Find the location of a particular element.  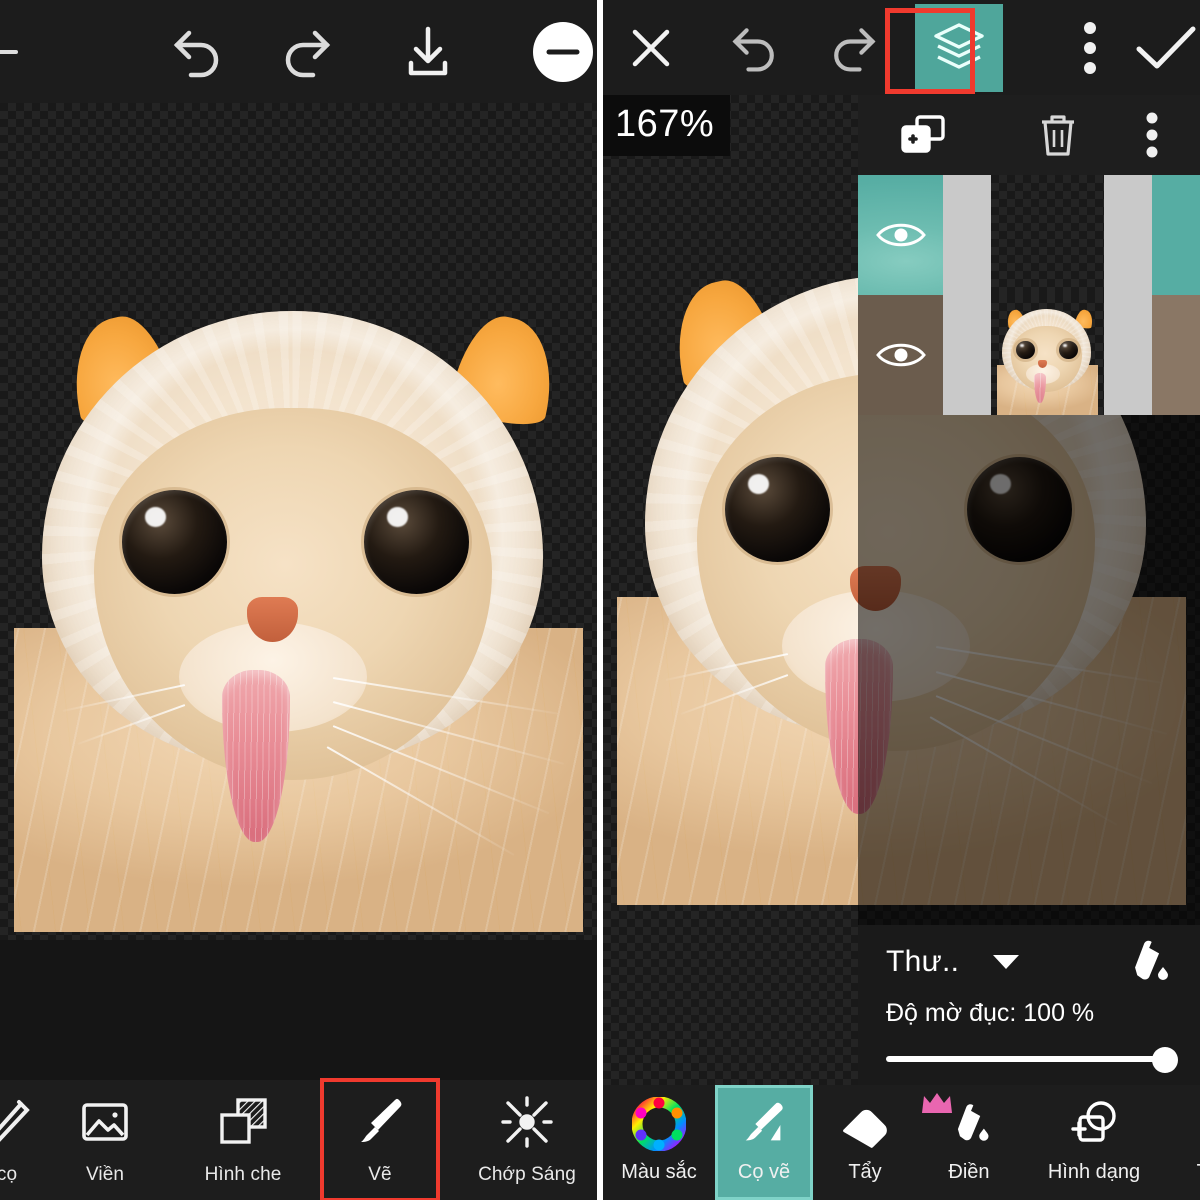

download-icon is located at coordinates (428, 52).